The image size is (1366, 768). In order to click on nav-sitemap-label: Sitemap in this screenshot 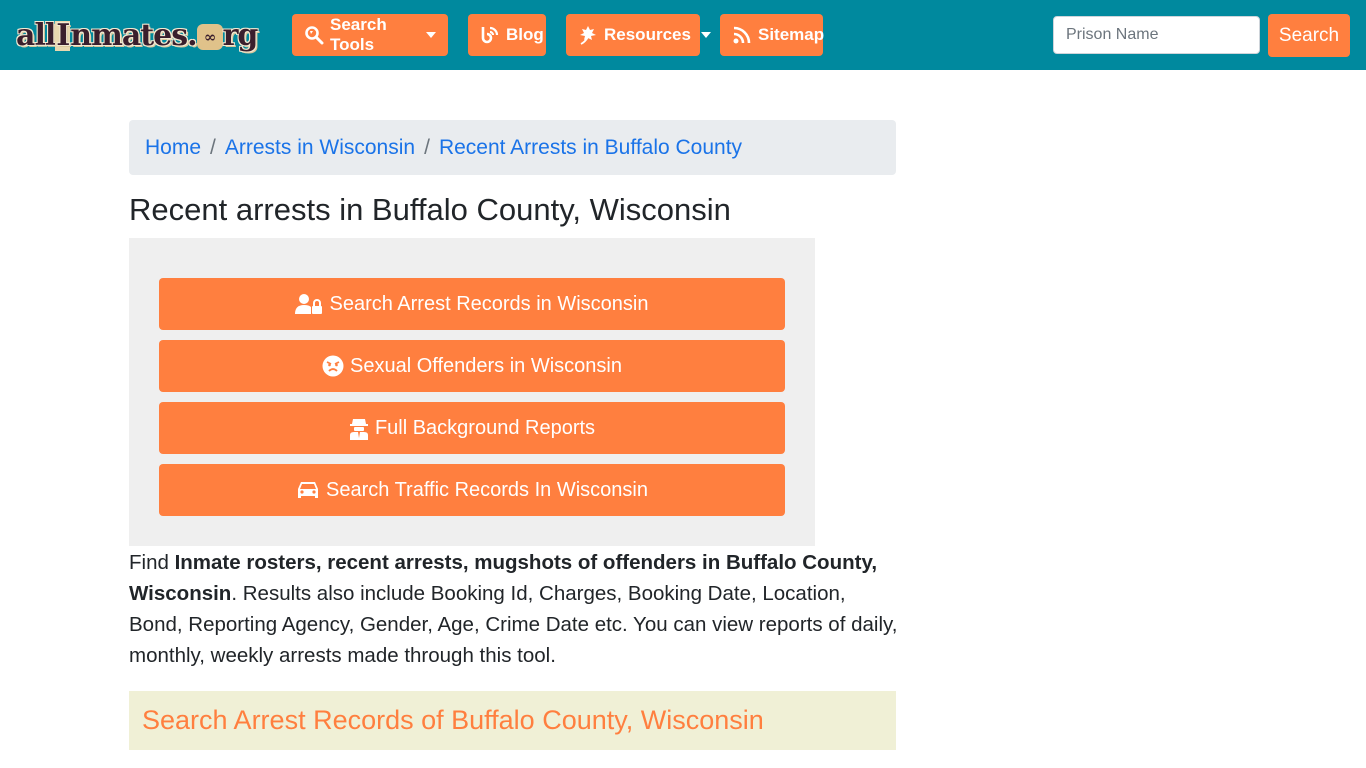, I will do `click(791, 34)`.